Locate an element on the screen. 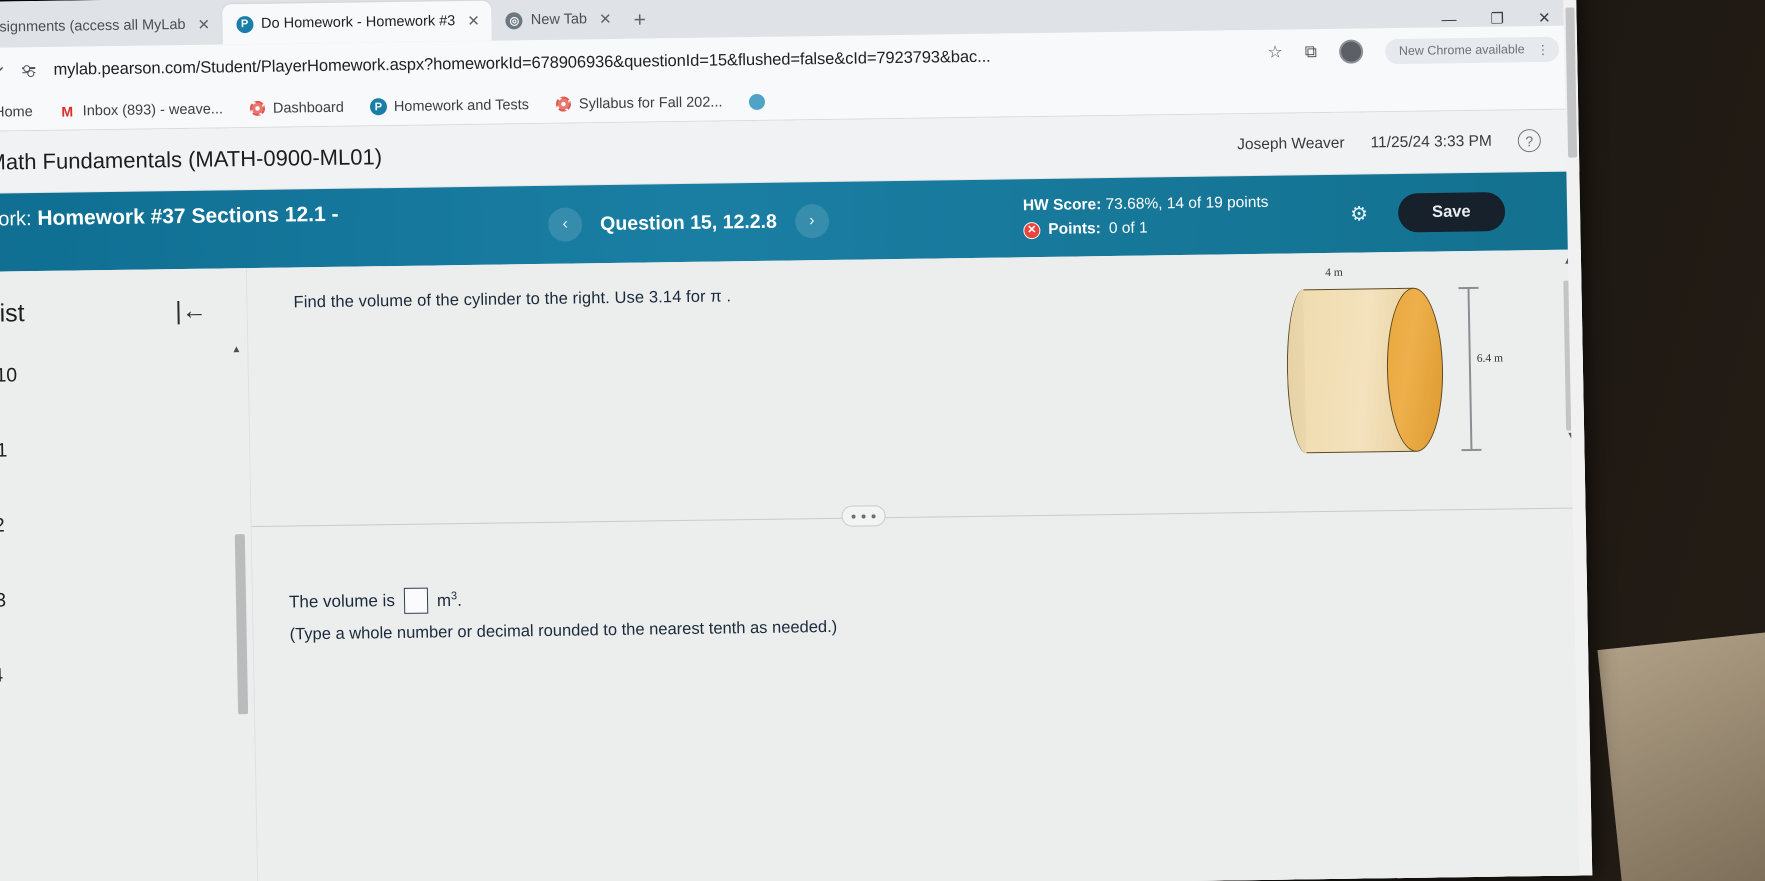 Image resolution: width=1765 pixels, height=881 pixels. chrome-update-pill: New Chrome available ⋮ is located at coordinates (1472, 50).